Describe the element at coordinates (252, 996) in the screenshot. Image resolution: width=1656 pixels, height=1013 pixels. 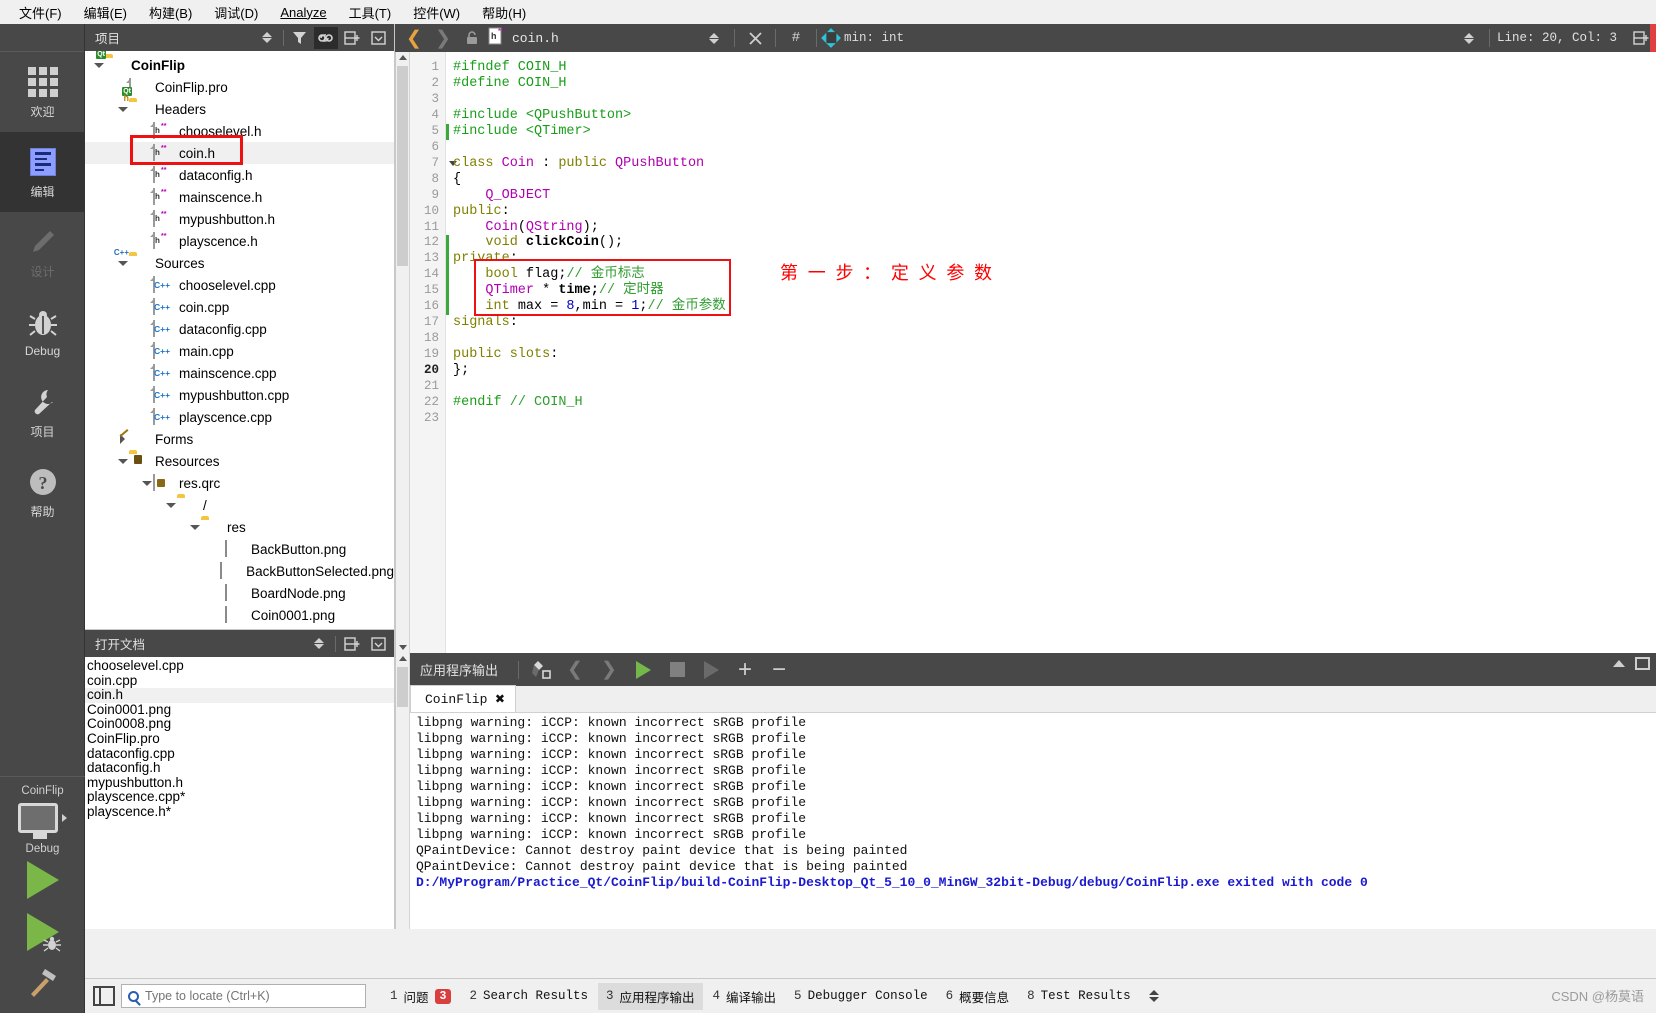
I see `search-input` at that location.